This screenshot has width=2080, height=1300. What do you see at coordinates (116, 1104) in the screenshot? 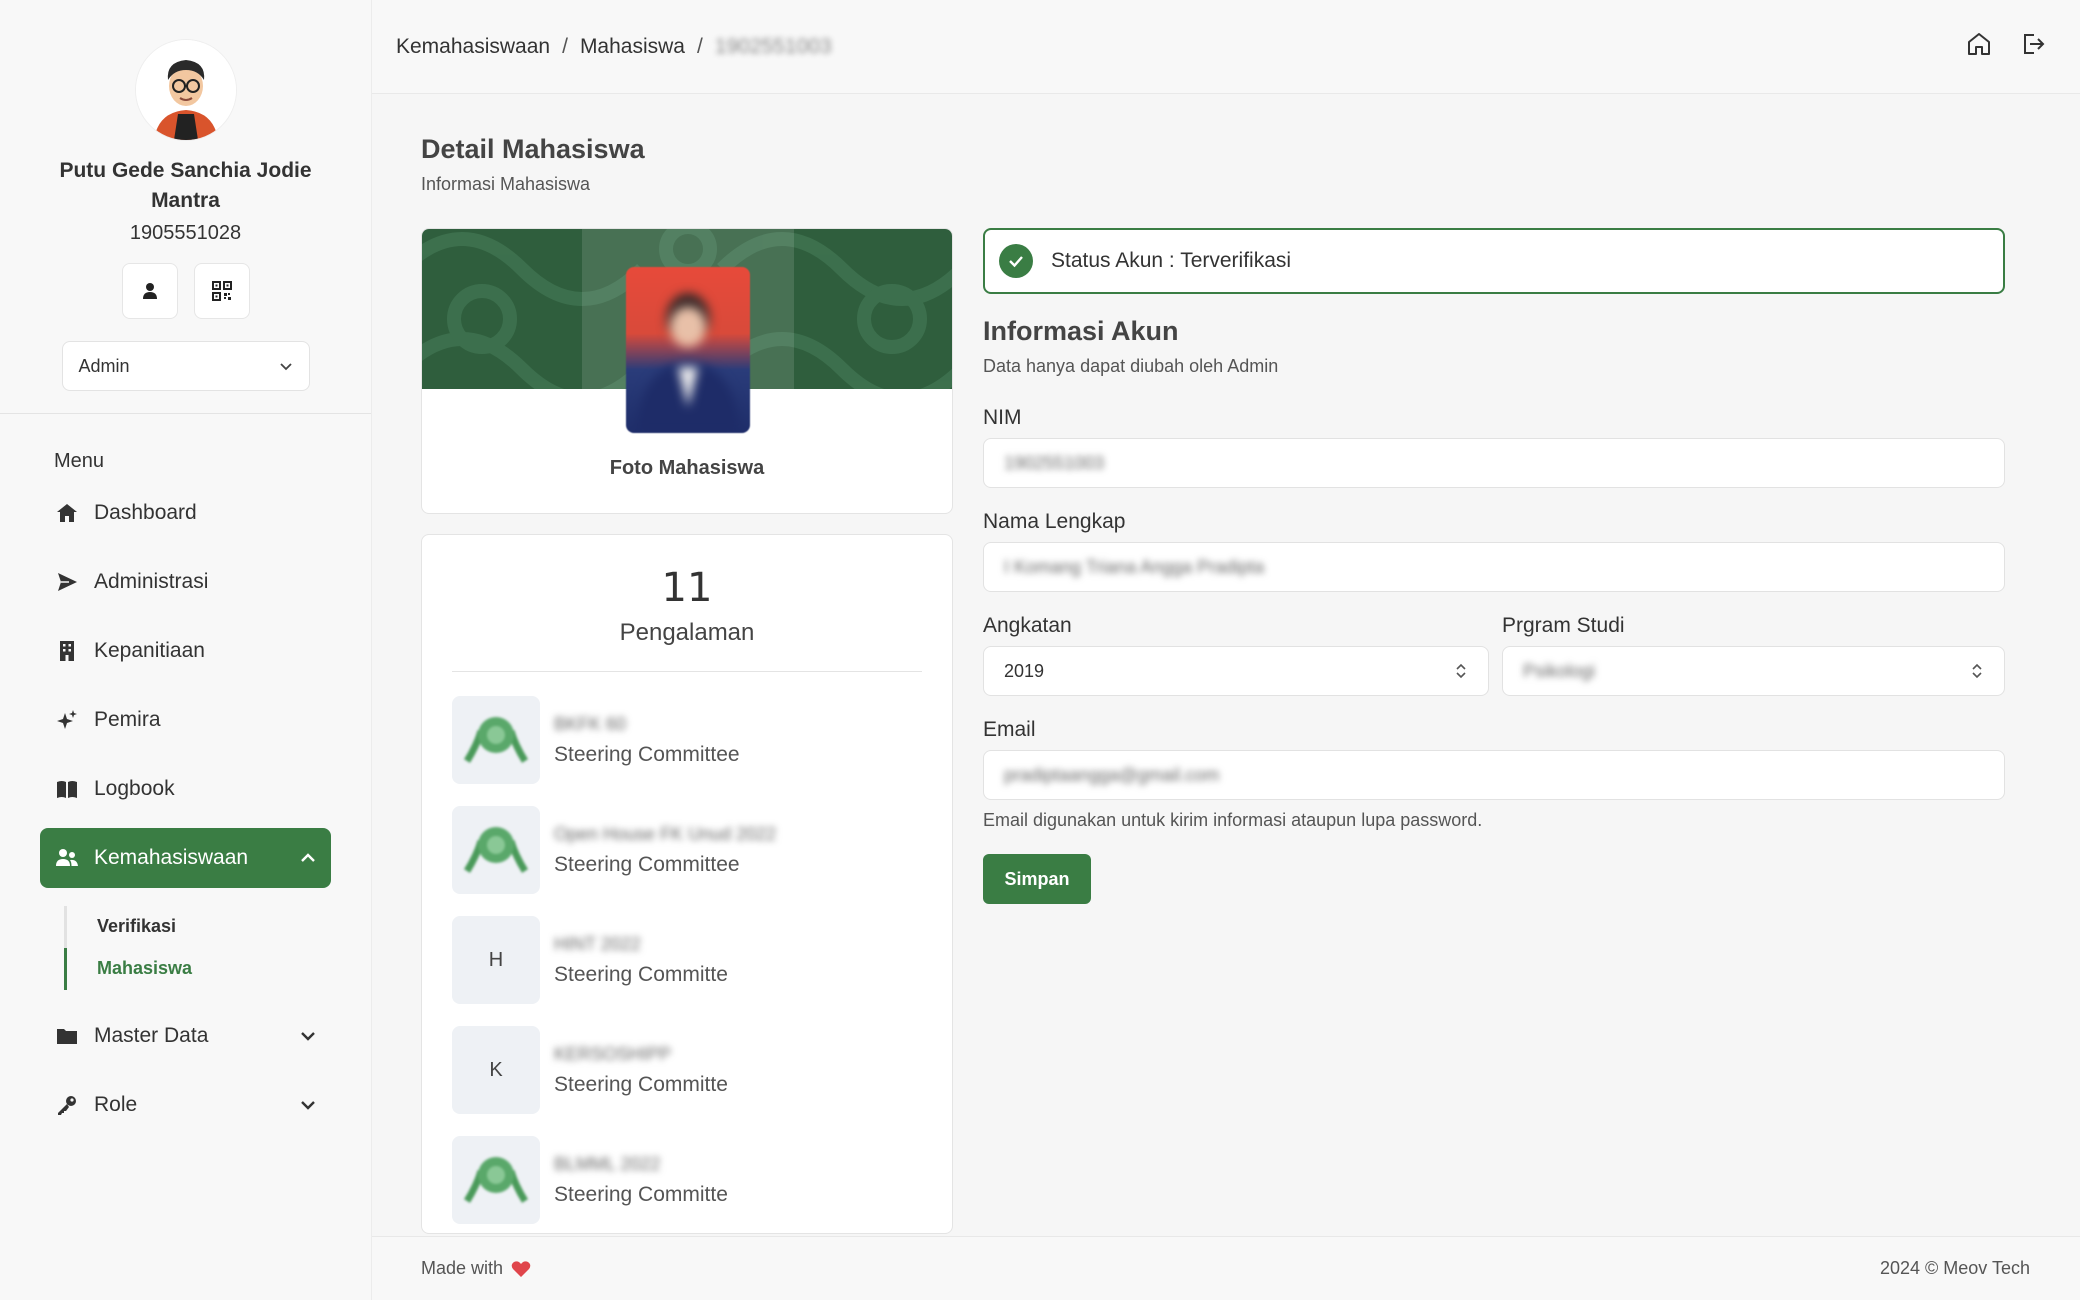
I see `sidebar-item-label: Role` at bounding box center [116, 1104].